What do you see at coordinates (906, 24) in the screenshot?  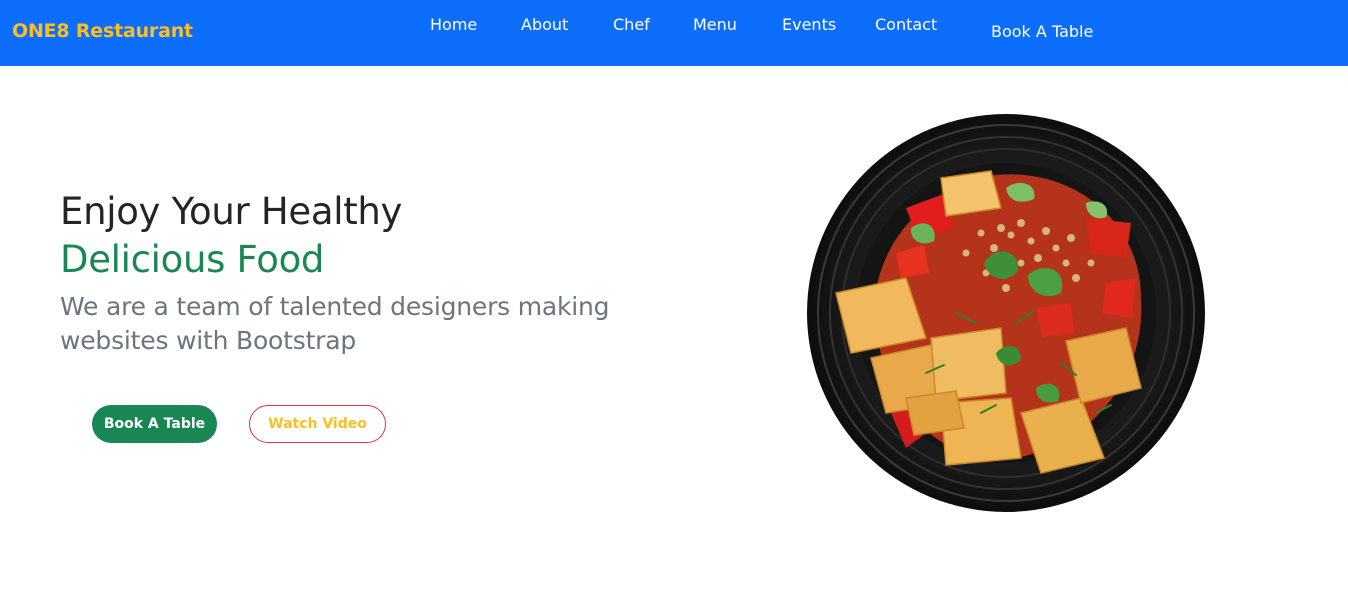 I see `nav-contact: Contact` at bounding box center [906, 24].